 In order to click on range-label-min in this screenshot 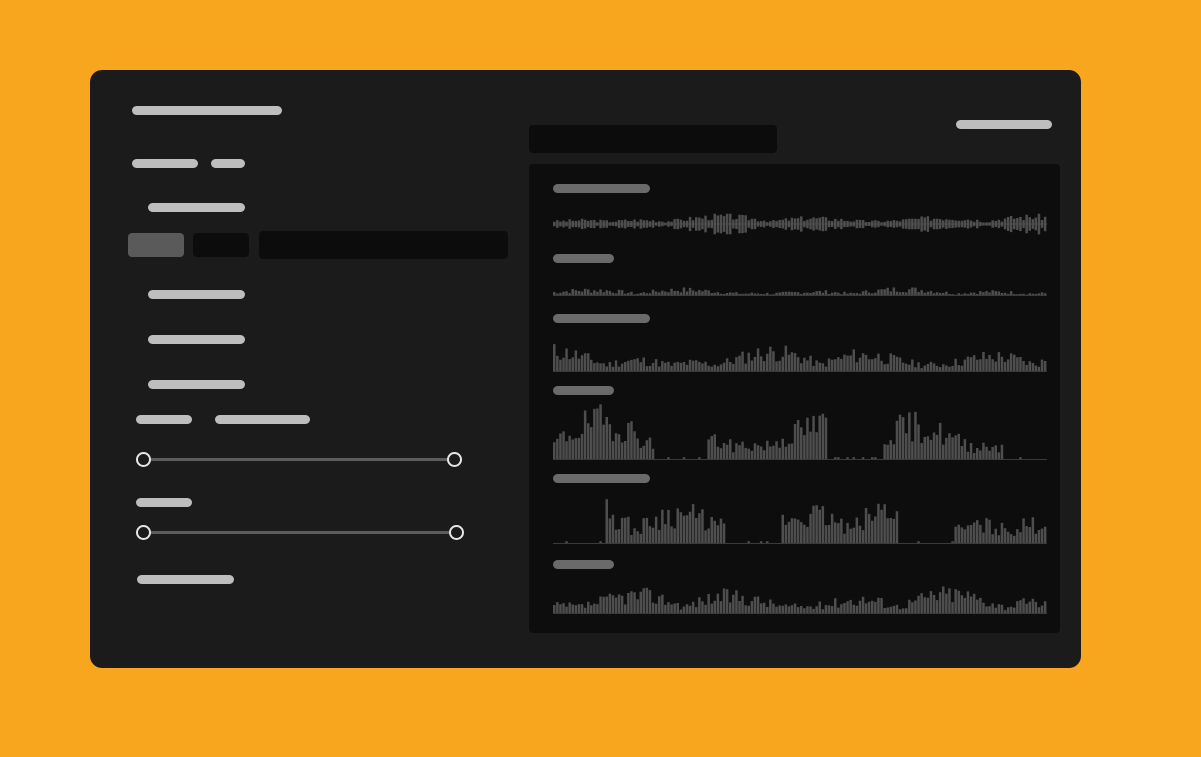, I will do `click(164, 419)`.